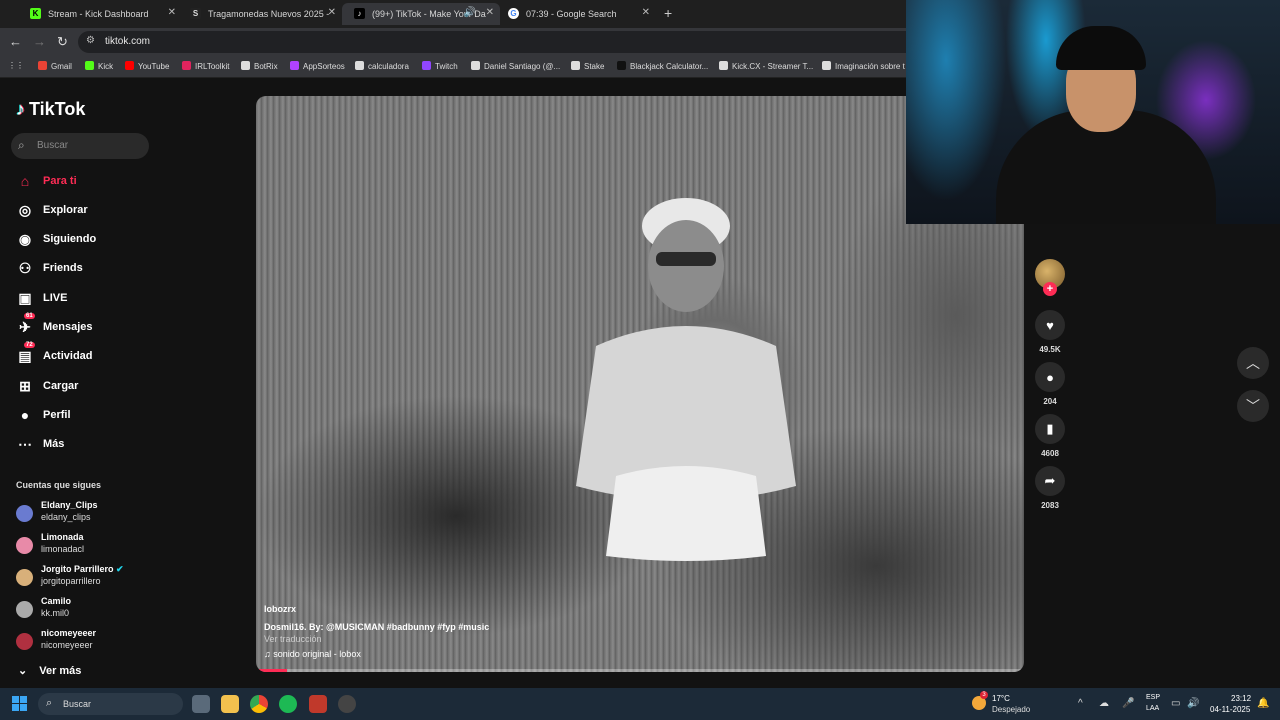 The image size is (1280, 720). Describe the element at coordinates (56, 601) in the screenshot. I see `account-name-text: Camilo` at that location.